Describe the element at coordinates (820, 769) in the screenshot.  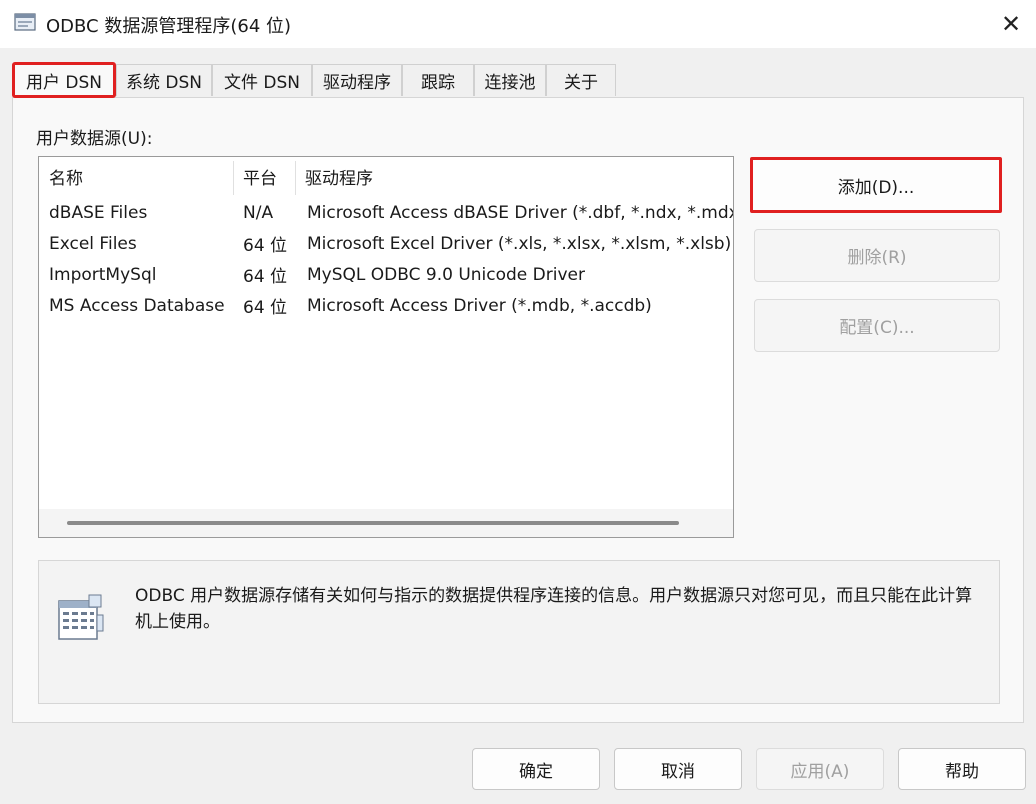
I see `apply-button: 应用(A)` at that location.